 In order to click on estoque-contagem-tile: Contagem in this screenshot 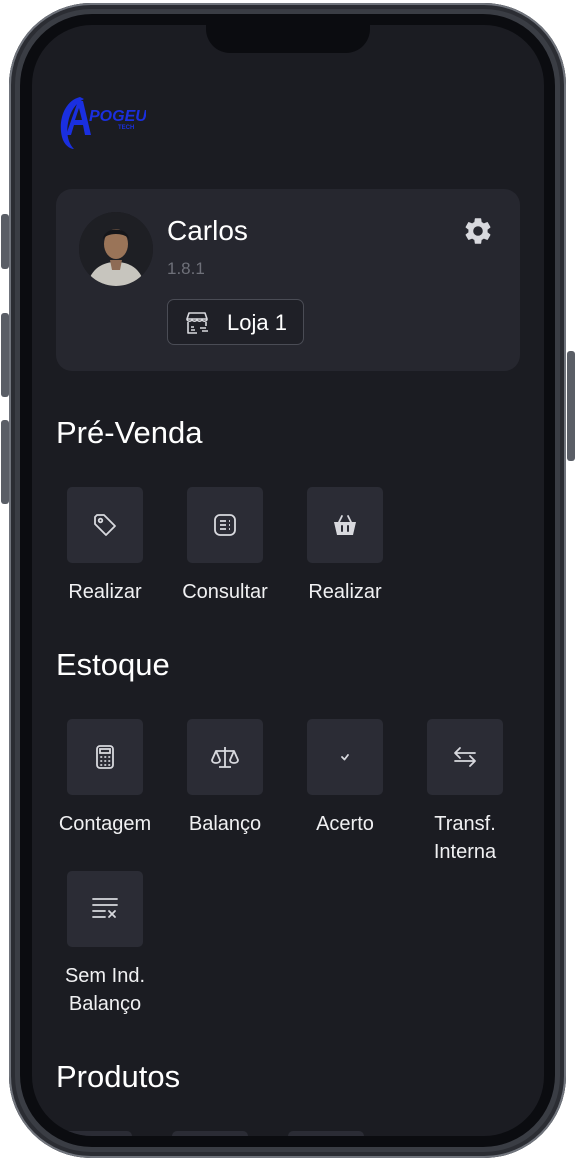, I will do `click(105, 778)`.